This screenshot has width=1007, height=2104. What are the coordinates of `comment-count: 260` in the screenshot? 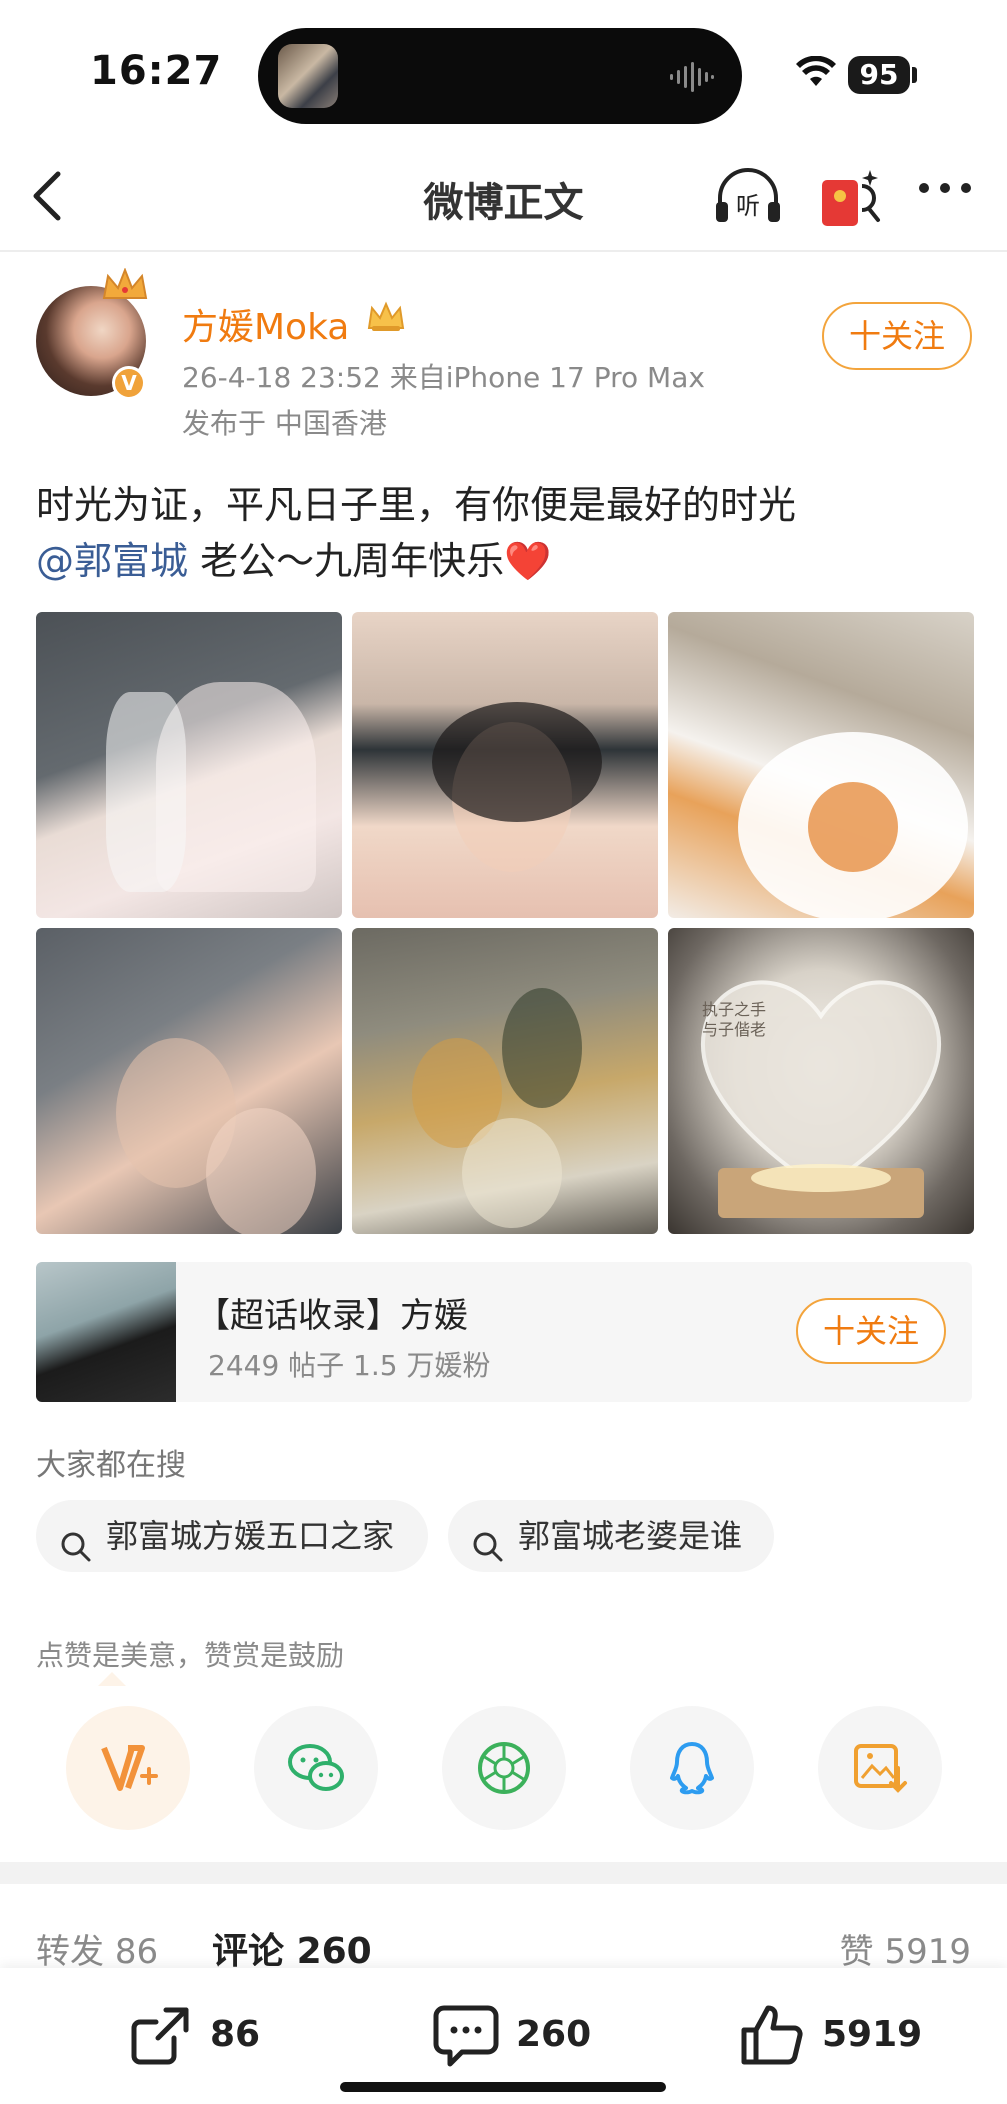 It's located at (554, 2034).